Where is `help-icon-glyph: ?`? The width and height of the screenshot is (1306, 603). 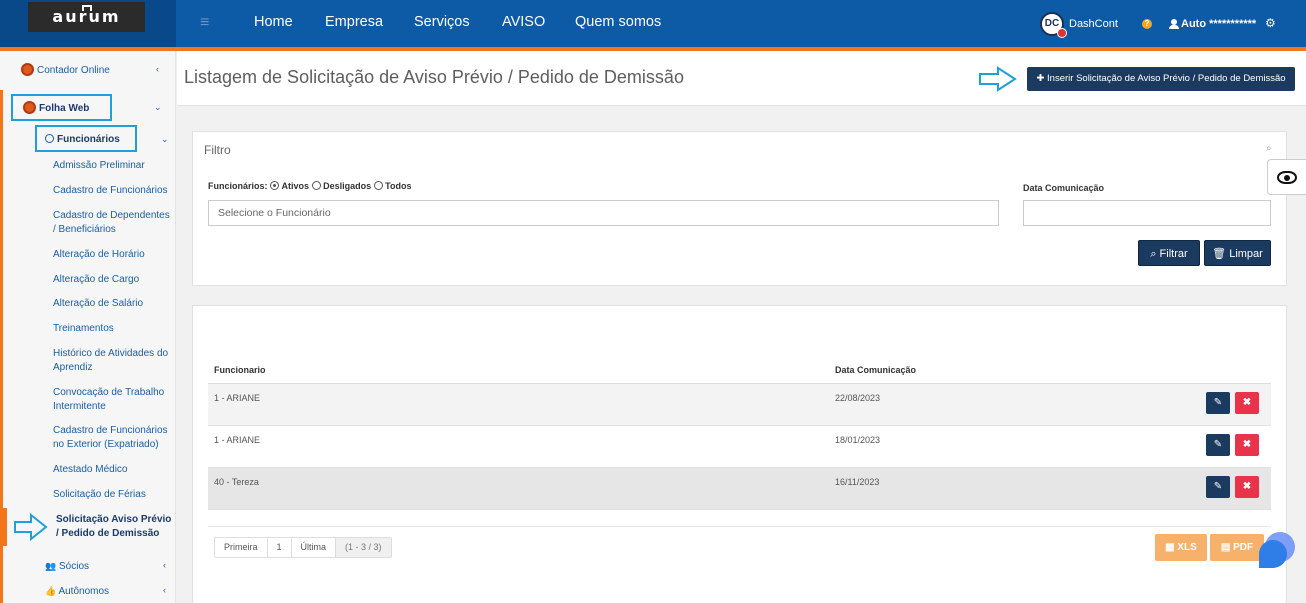 help-icon-glyph: ? is located at coordinates (1147, 23).